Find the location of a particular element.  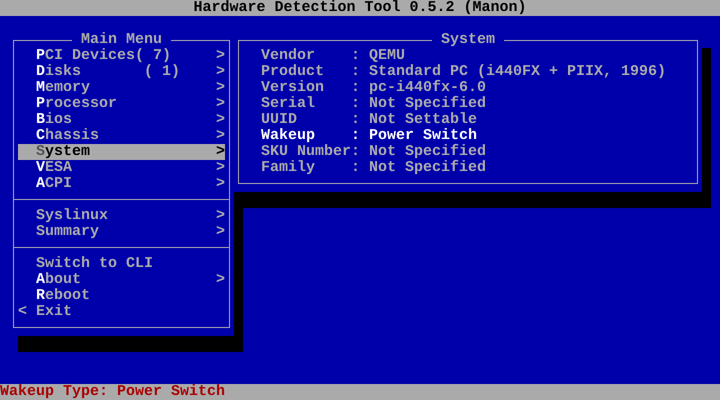

menu-item: Memory > is located at coordinates (121, 88).